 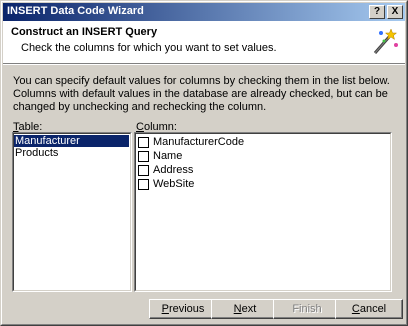 I want to click on finish-button: Finish, so click(x=307, y=309).